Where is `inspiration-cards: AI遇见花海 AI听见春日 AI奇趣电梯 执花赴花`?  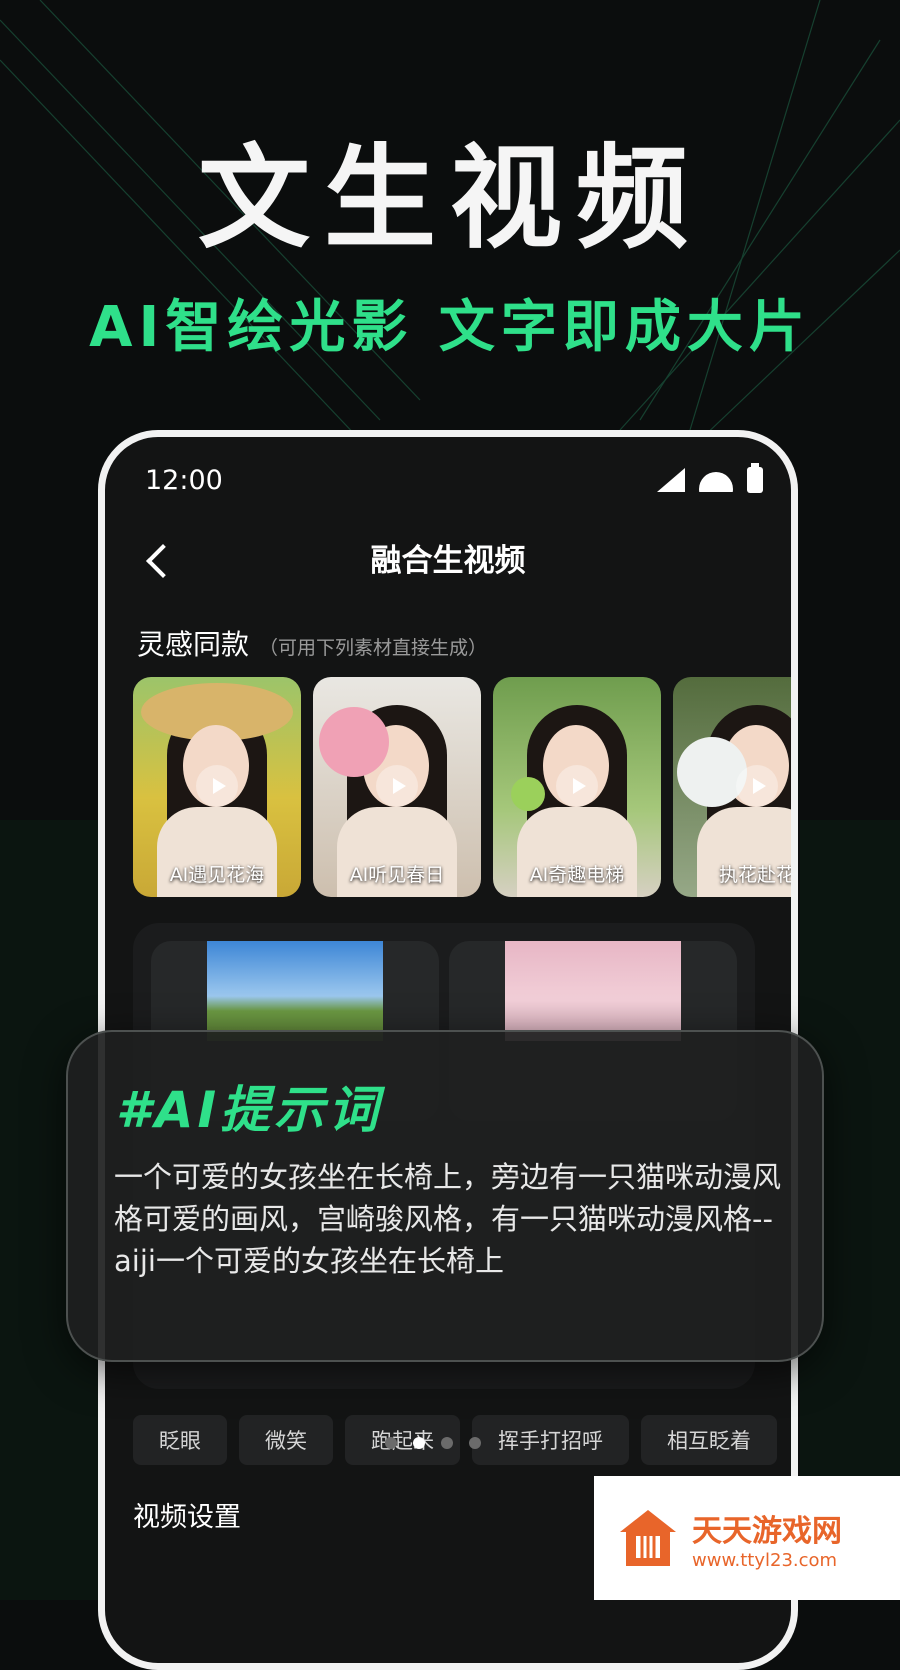 inspiration-cards: AI遇见花海 AI听见春日 AI奇趣电梯 执花赴花 is located at coordinates (464, 787).